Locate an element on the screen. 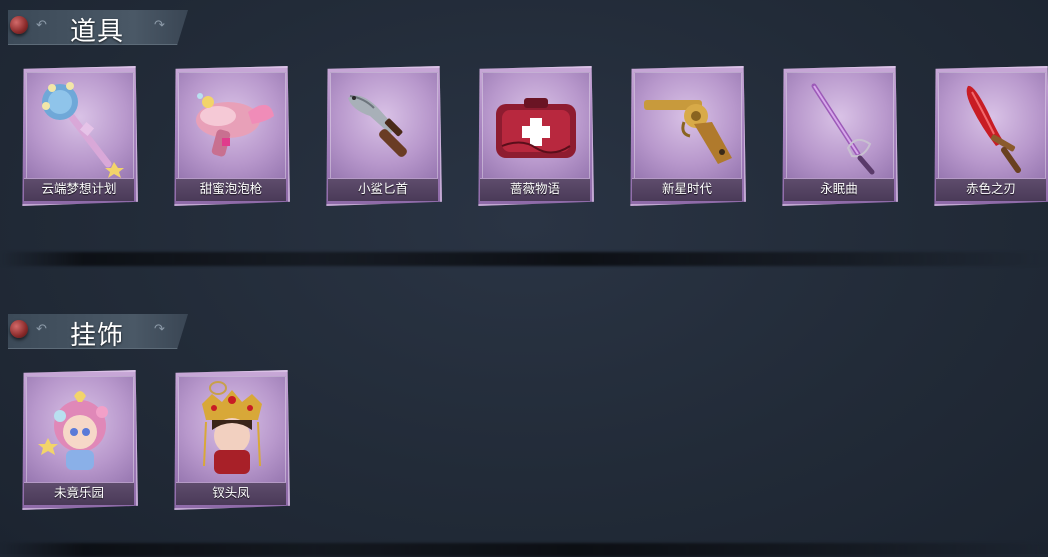 The image size is (1048, 557). phoenix-crown-charm-icon is located at coordinates (232, 427).